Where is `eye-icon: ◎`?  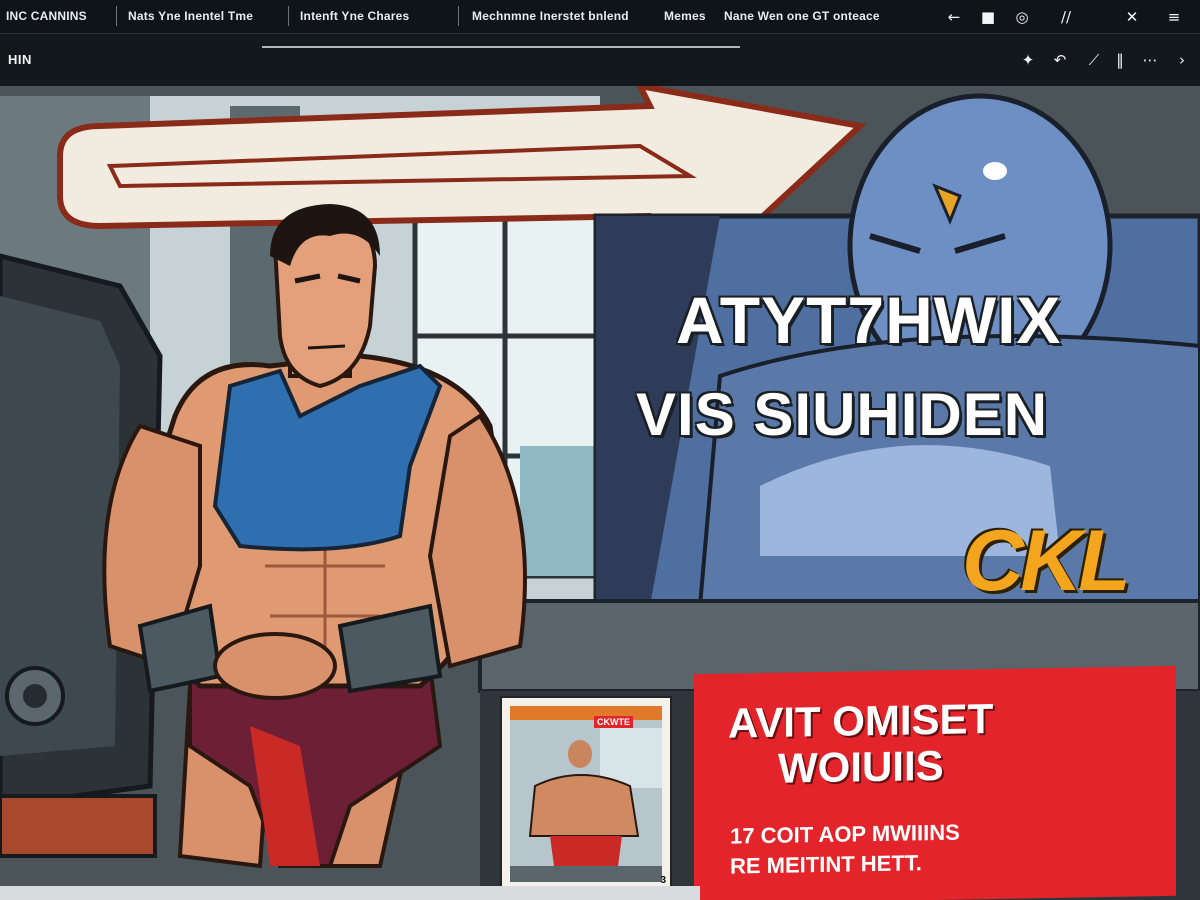 eye-icon: ◎ is located at coordinates (1022, 17).